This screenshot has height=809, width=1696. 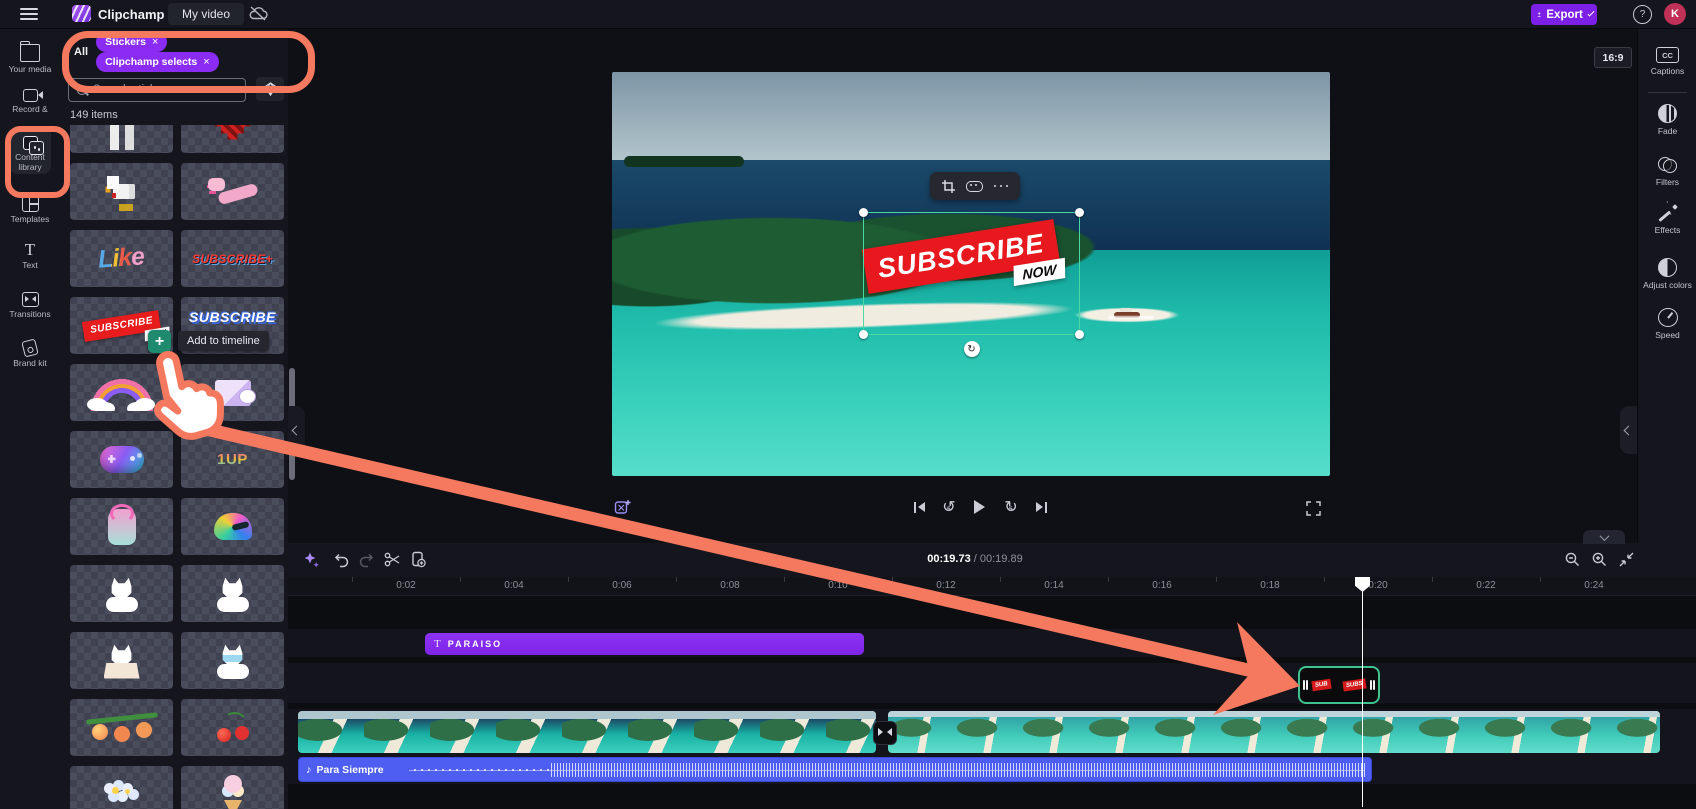 I want to click on sticker-tile-rainbow-clouds, so click(x=121, y=392).